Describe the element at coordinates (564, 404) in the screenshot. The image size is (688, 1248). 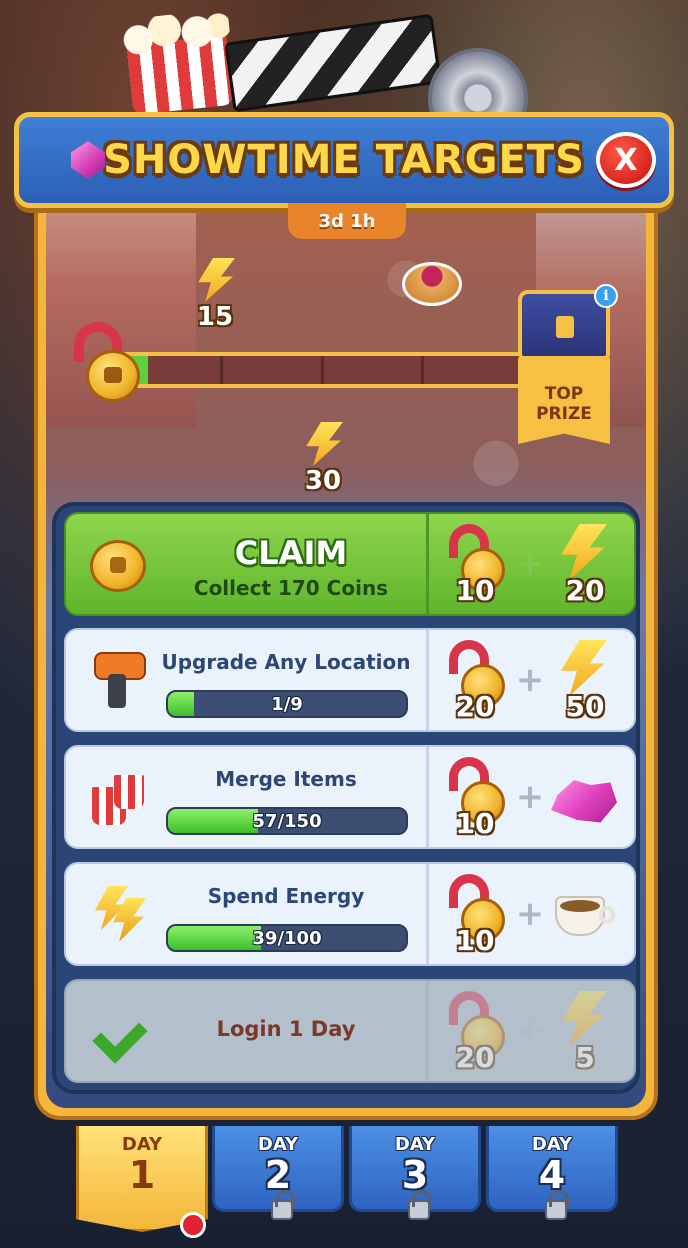
I see `top-prize-text: TOP PRIZE` at that location.